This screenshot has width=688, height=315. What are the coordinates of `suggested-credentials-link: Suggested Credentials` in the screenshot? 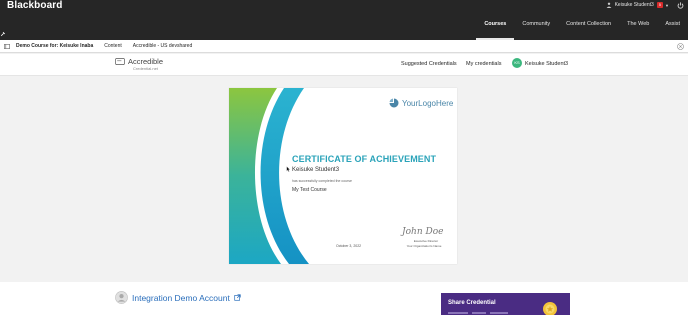 It's located at (429, 64).